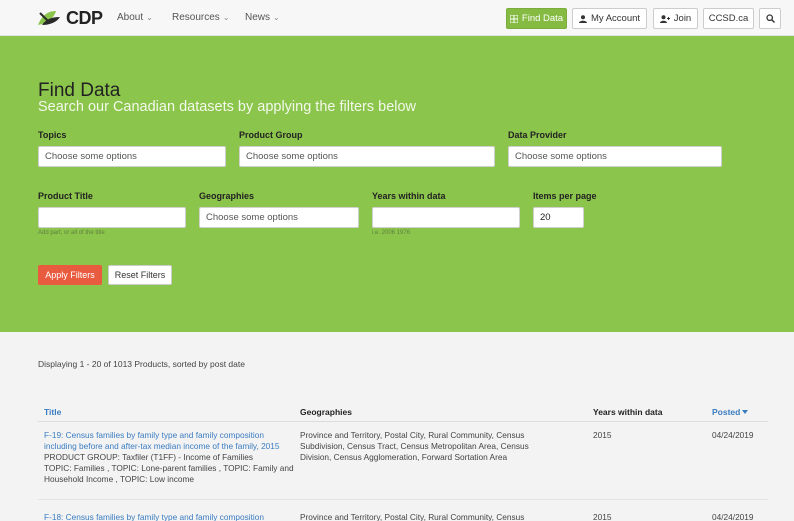 The image size is (794, 521). What do you see at coordinates (326, 412) in the screenshot?
I see `header-geographies: Geographies` at bounding box center [326, 412].